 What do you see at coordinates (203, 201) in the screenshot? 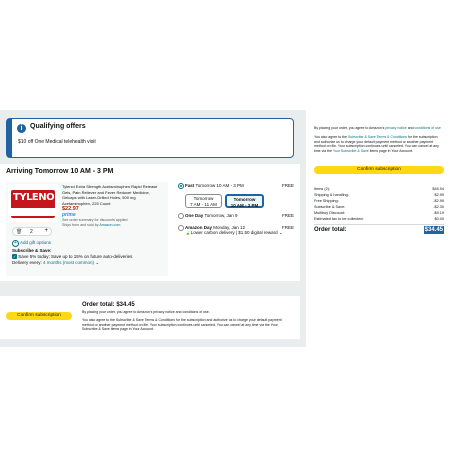
I see `slot-7am-11am: Tomorrow 7 AM - 11 AM` at bounding box center [203, 201].